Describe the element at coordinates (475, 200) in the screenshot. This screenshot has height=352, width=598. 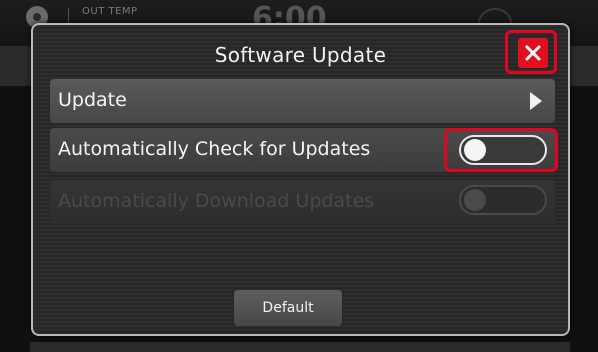
I see `toggle-knob-disabled` at that location.